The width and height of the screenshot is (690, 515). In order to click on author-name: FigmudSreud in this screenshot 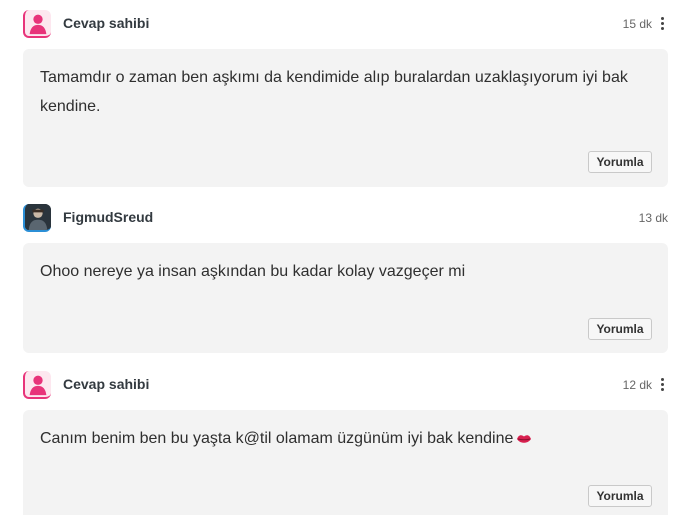, I will do `click(108, 217)`.